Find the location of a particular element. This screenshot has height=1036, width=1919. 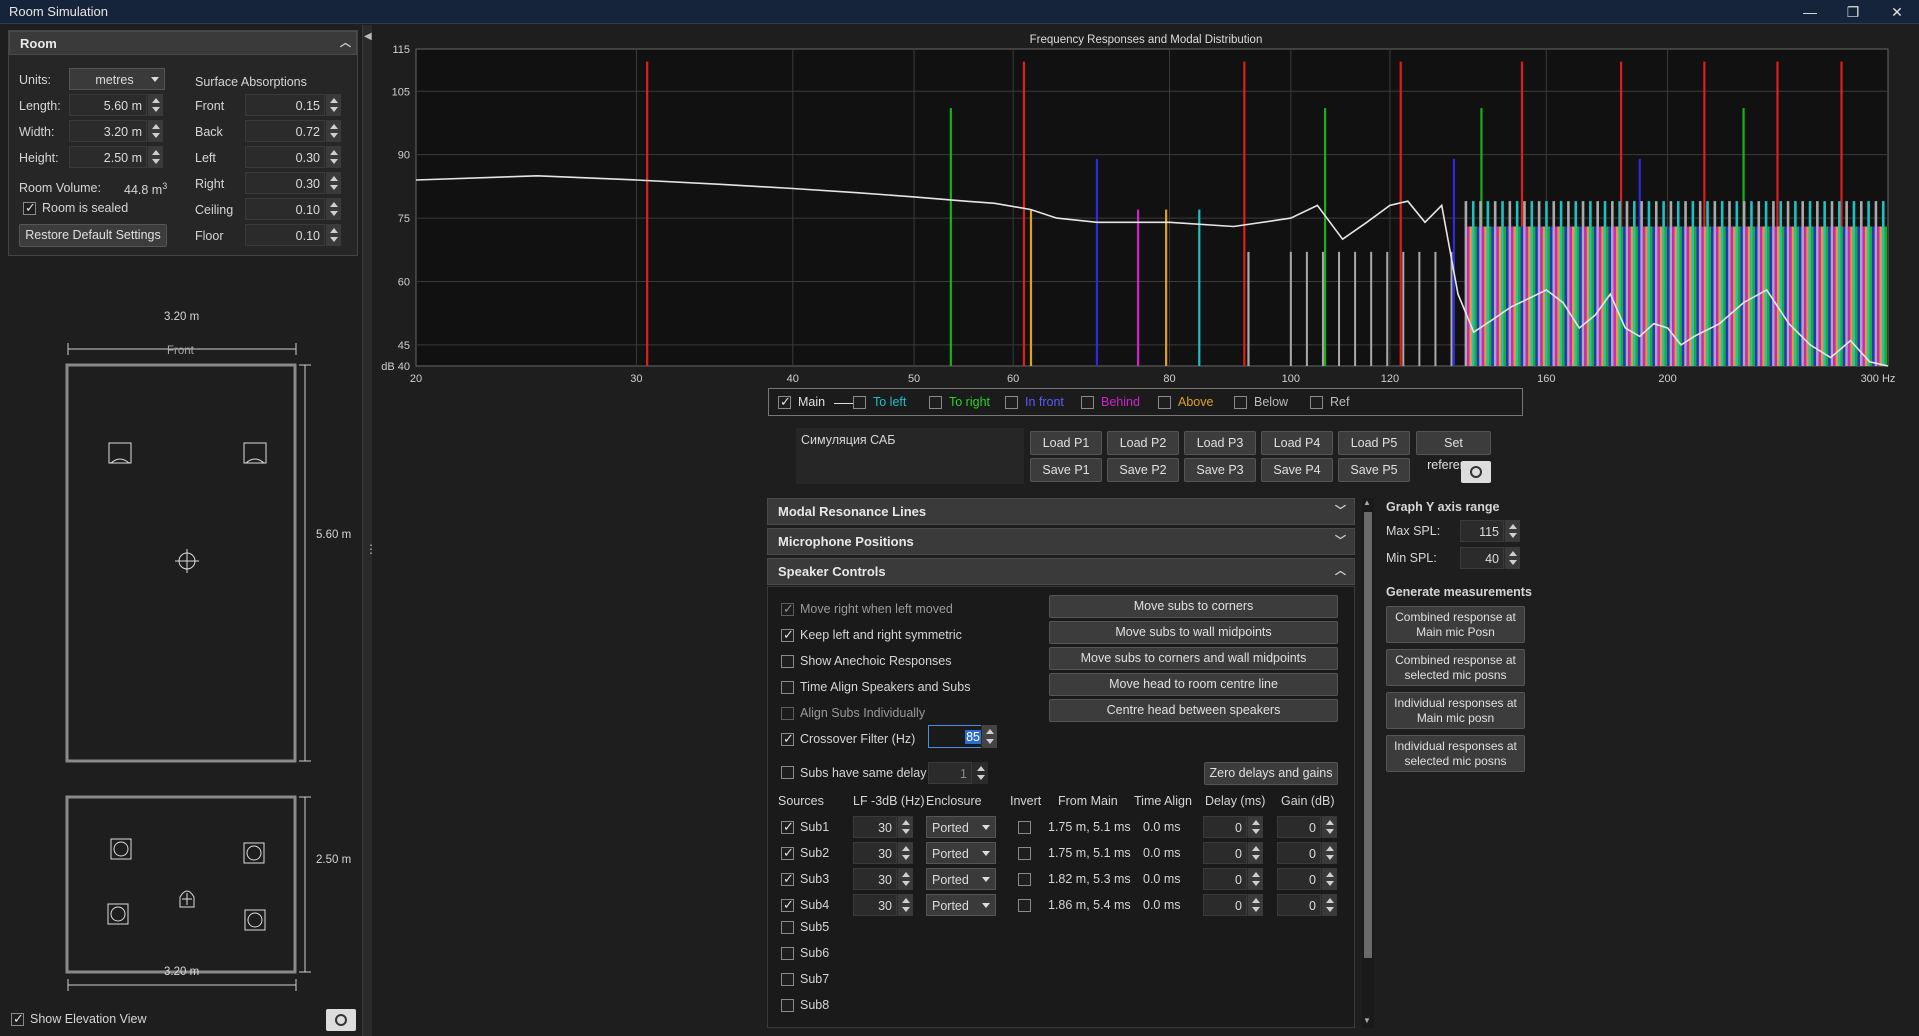

sub-delay-spinner is located at coordinates (1255, 853).